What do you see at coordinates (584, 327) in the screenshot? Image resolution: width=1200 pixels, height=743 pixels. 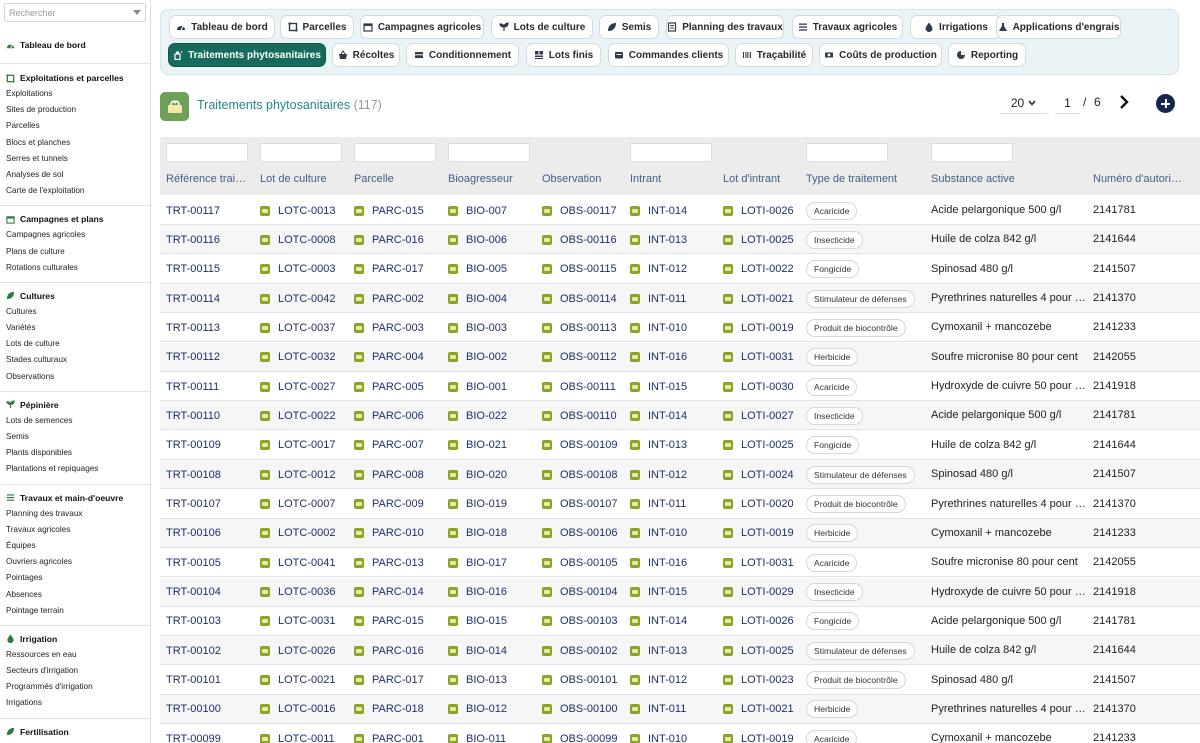 I see `related-record-link: OBS-00113` at bounding box center [584, 327].